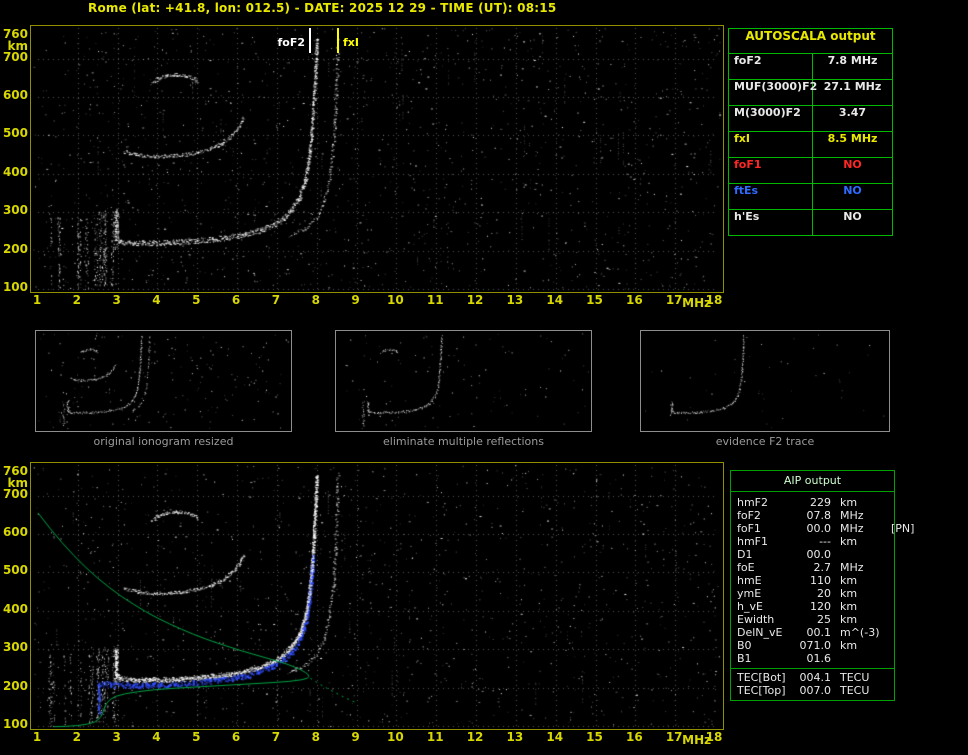 This screenshot has width=968, height=755. I want to click on aip-row-value: 004.1, so click(815, 677).